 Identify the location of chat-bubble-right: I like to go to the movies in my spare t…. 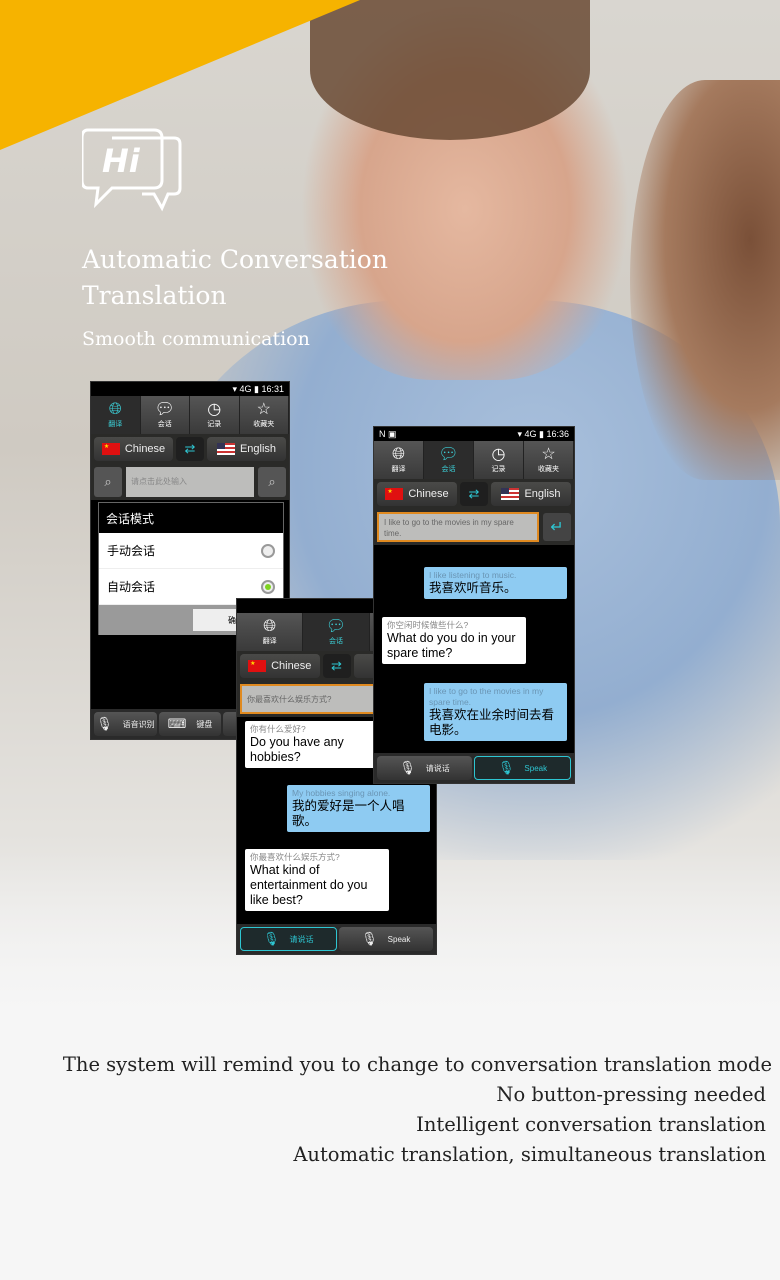
(495, 712).